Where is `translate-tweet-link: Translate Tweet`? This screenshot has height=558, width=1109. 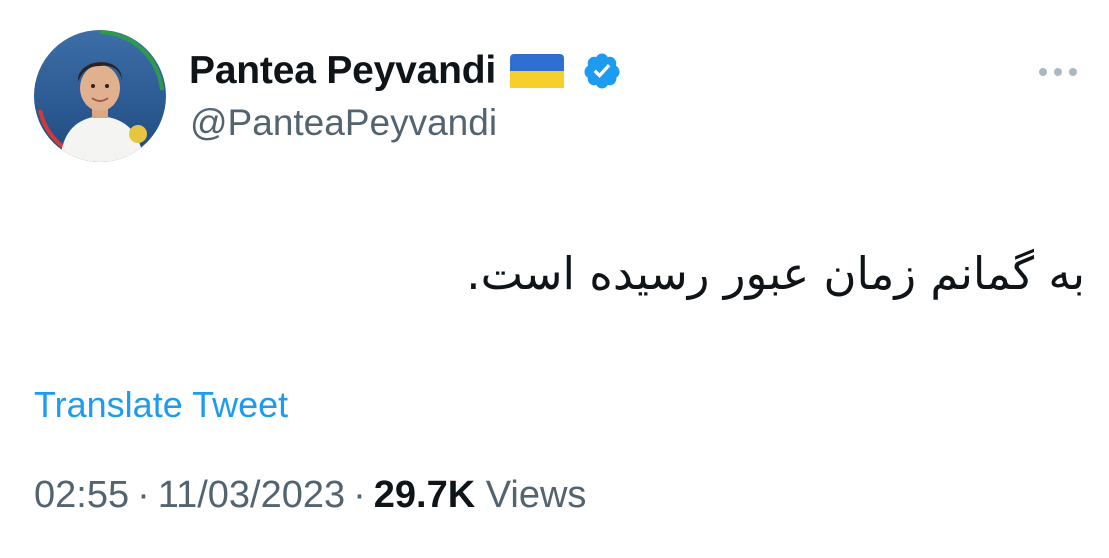
translate-tweet-link: Translate Tweet is located at coordinates (161, 405).